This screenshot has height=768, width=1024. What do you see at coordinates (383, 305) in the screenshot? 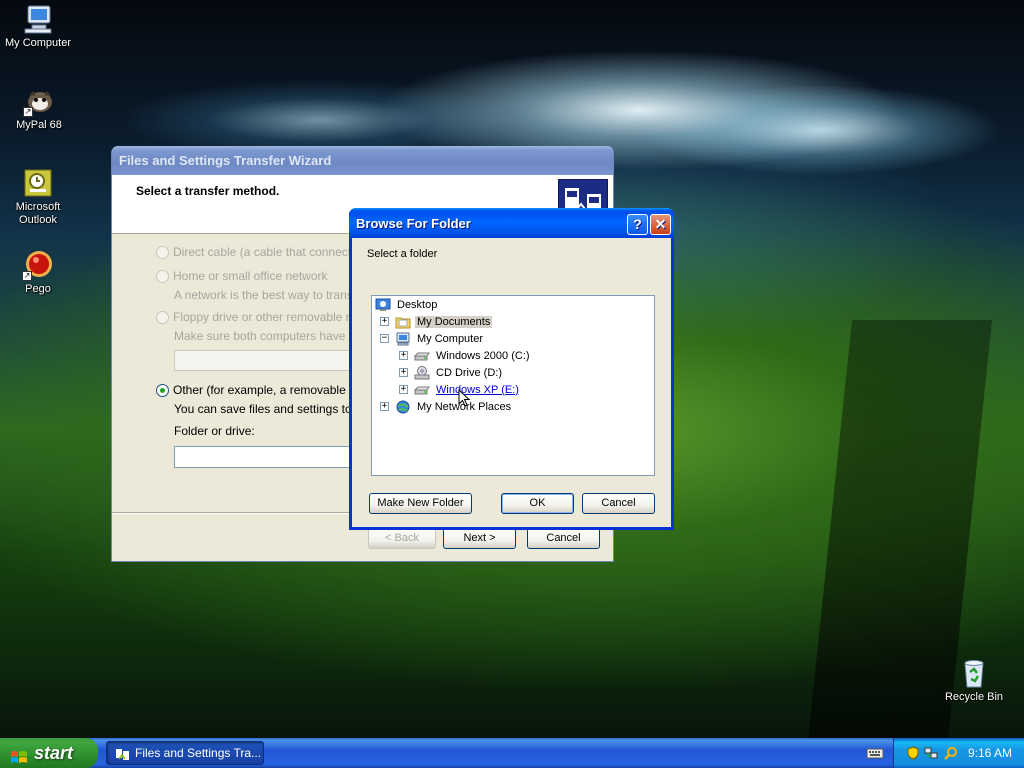
I see `desktop-icon` at bounding box center [383, 305].